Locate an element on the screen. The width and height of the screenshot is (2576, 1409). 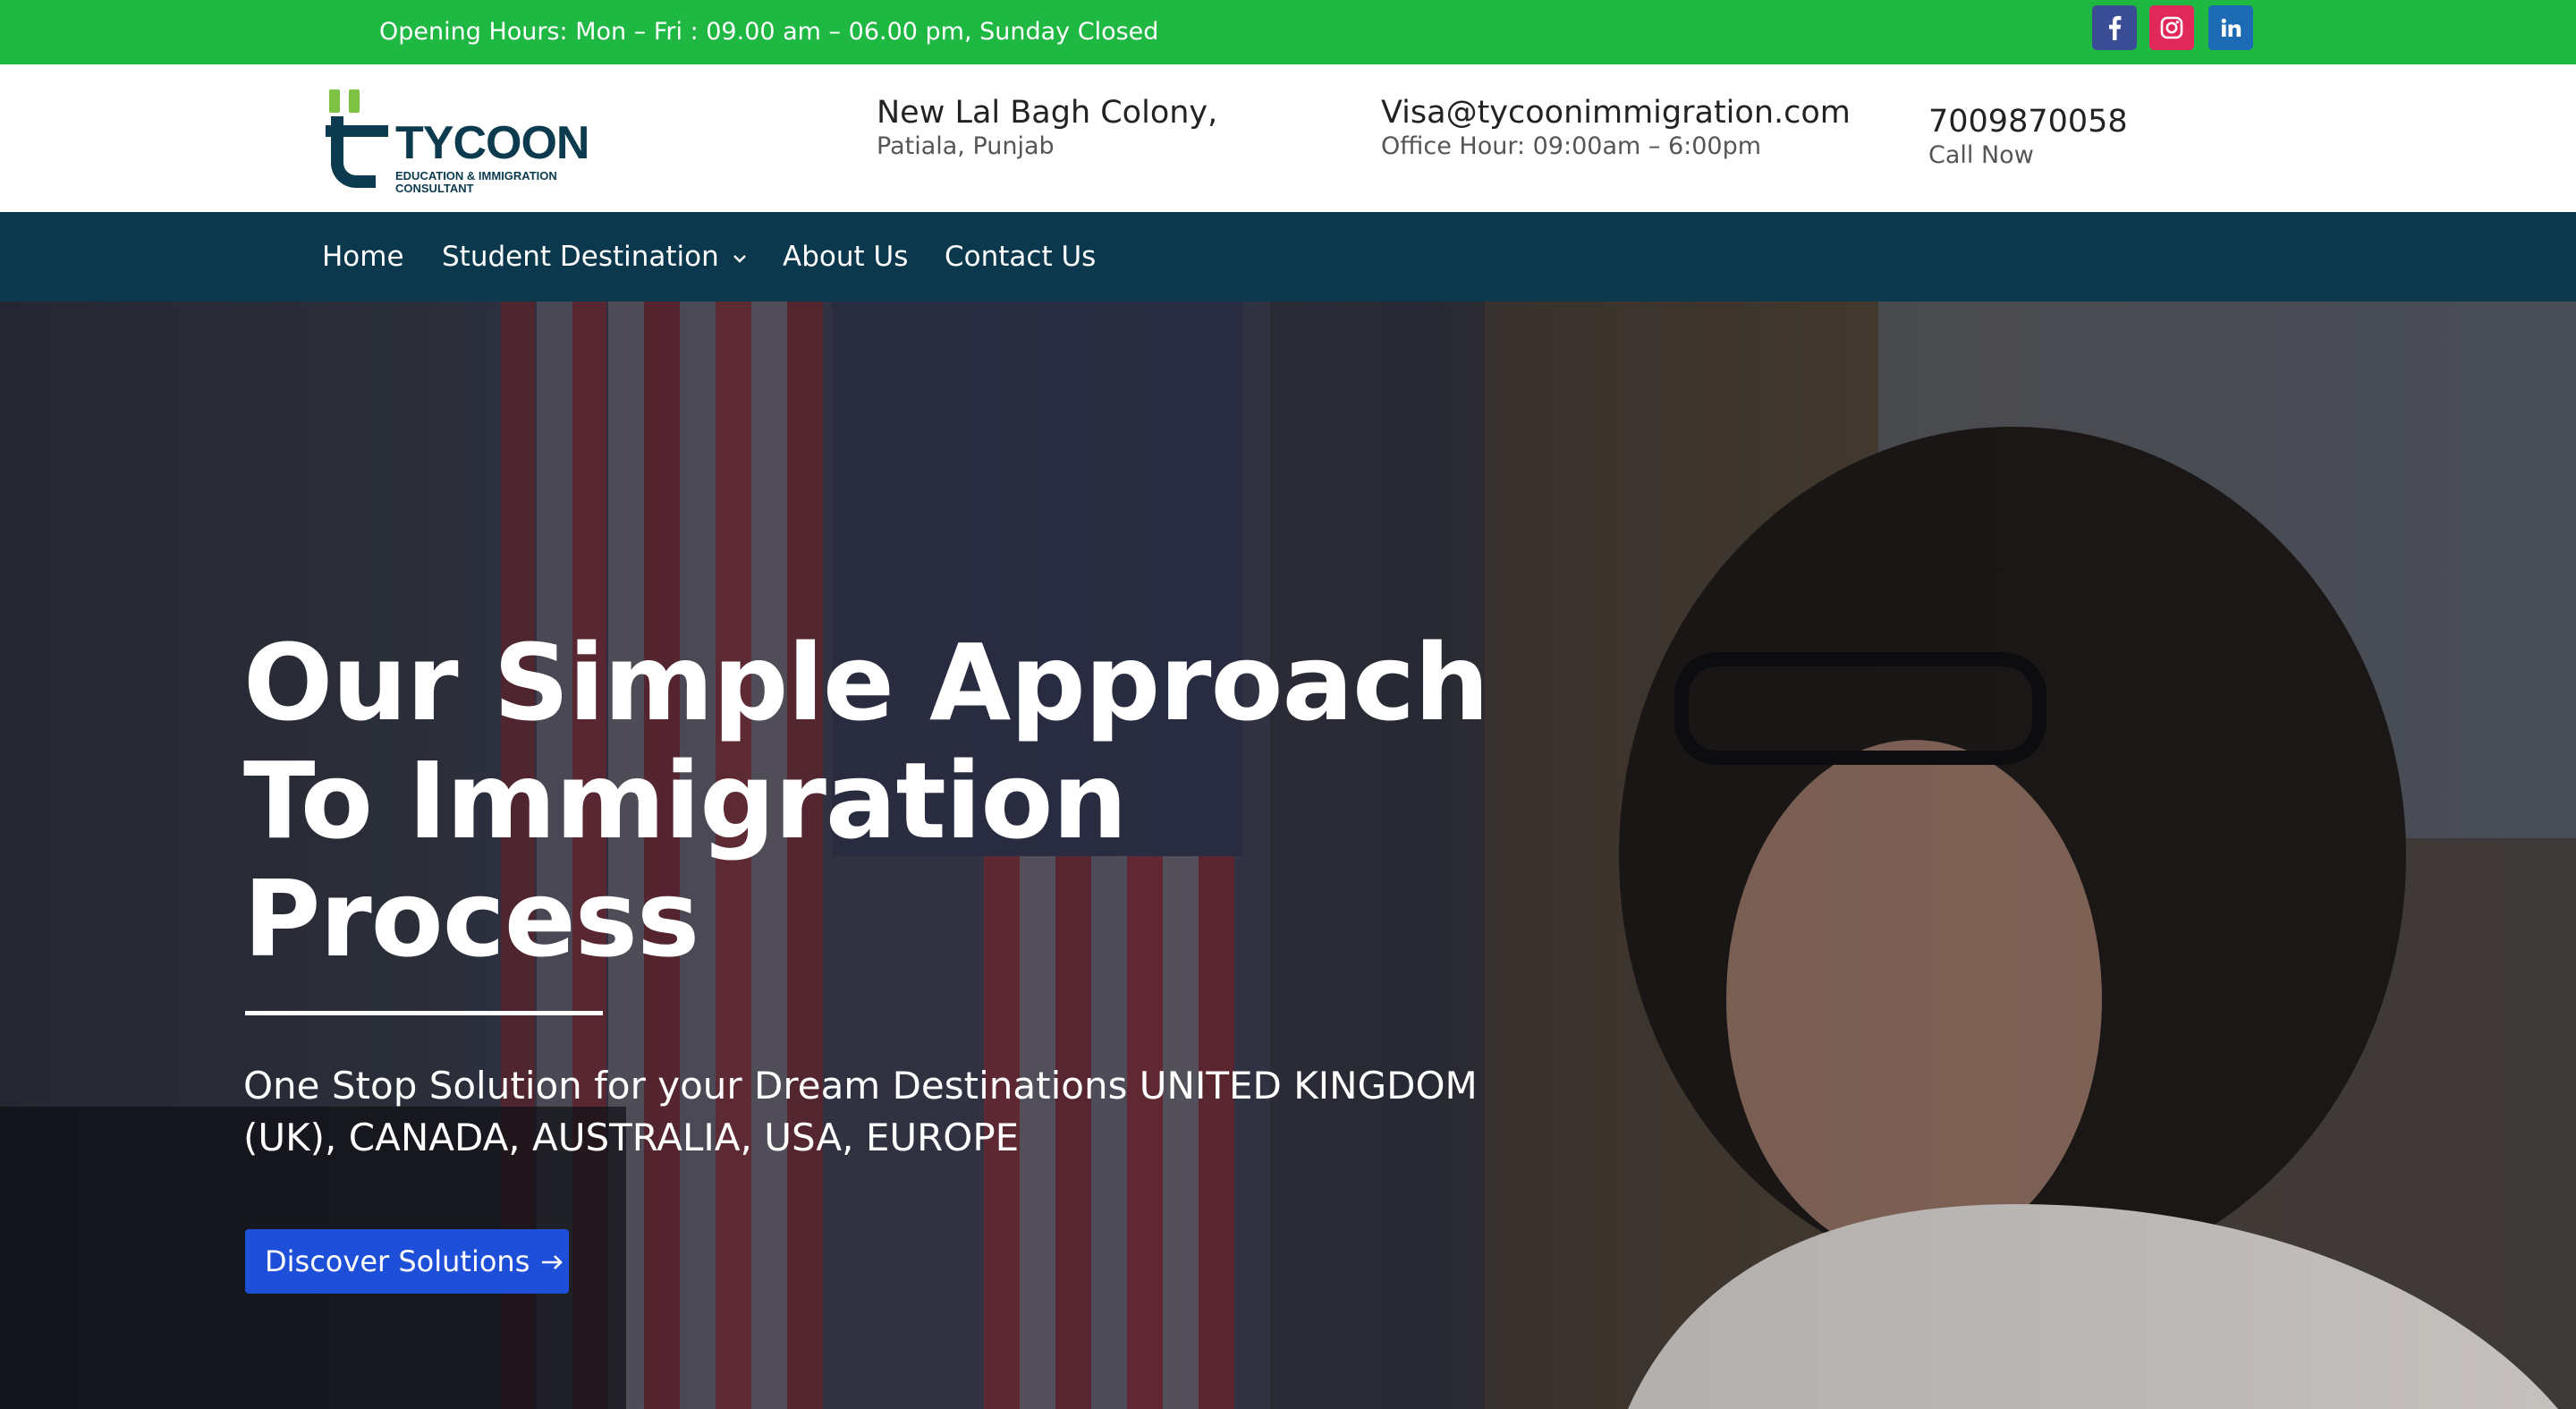
nav-contact-us-label: Contact Us is located at coordinates (1021, 257).